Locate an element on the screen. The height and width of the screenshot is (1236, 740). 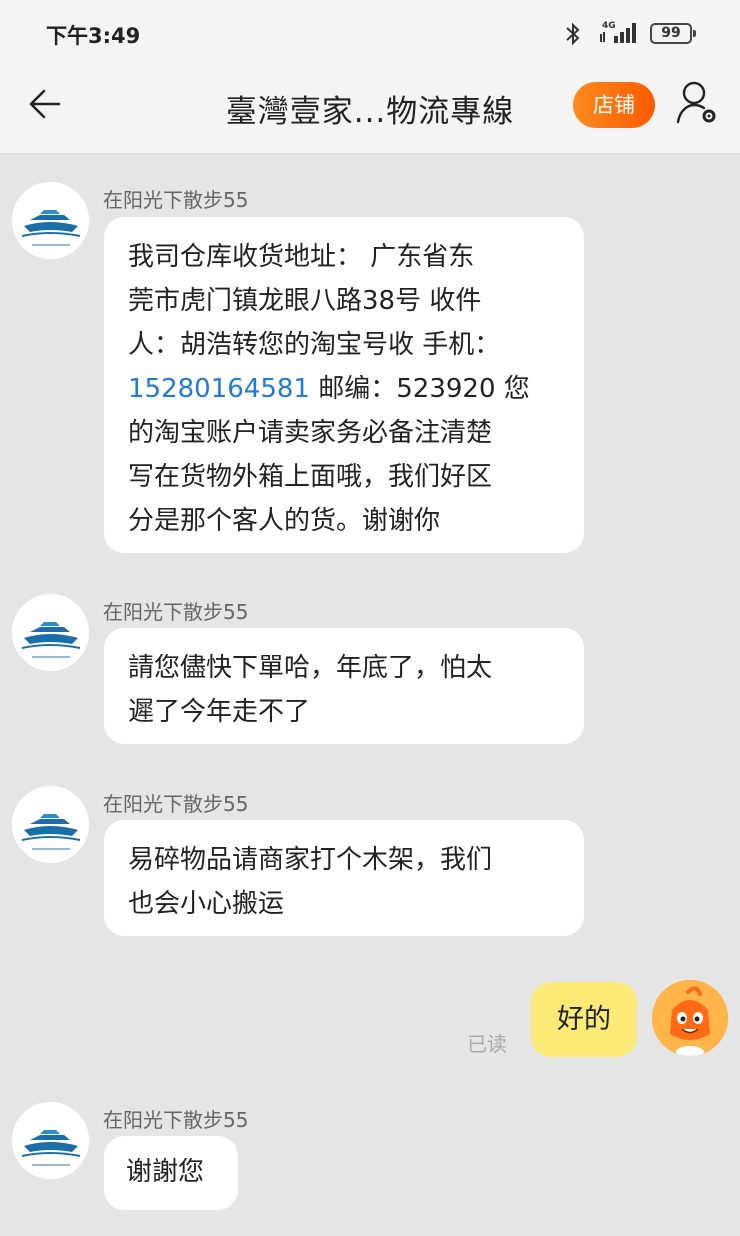
message-bubble: 谢謝您 is located at coordinates (171, 1173).